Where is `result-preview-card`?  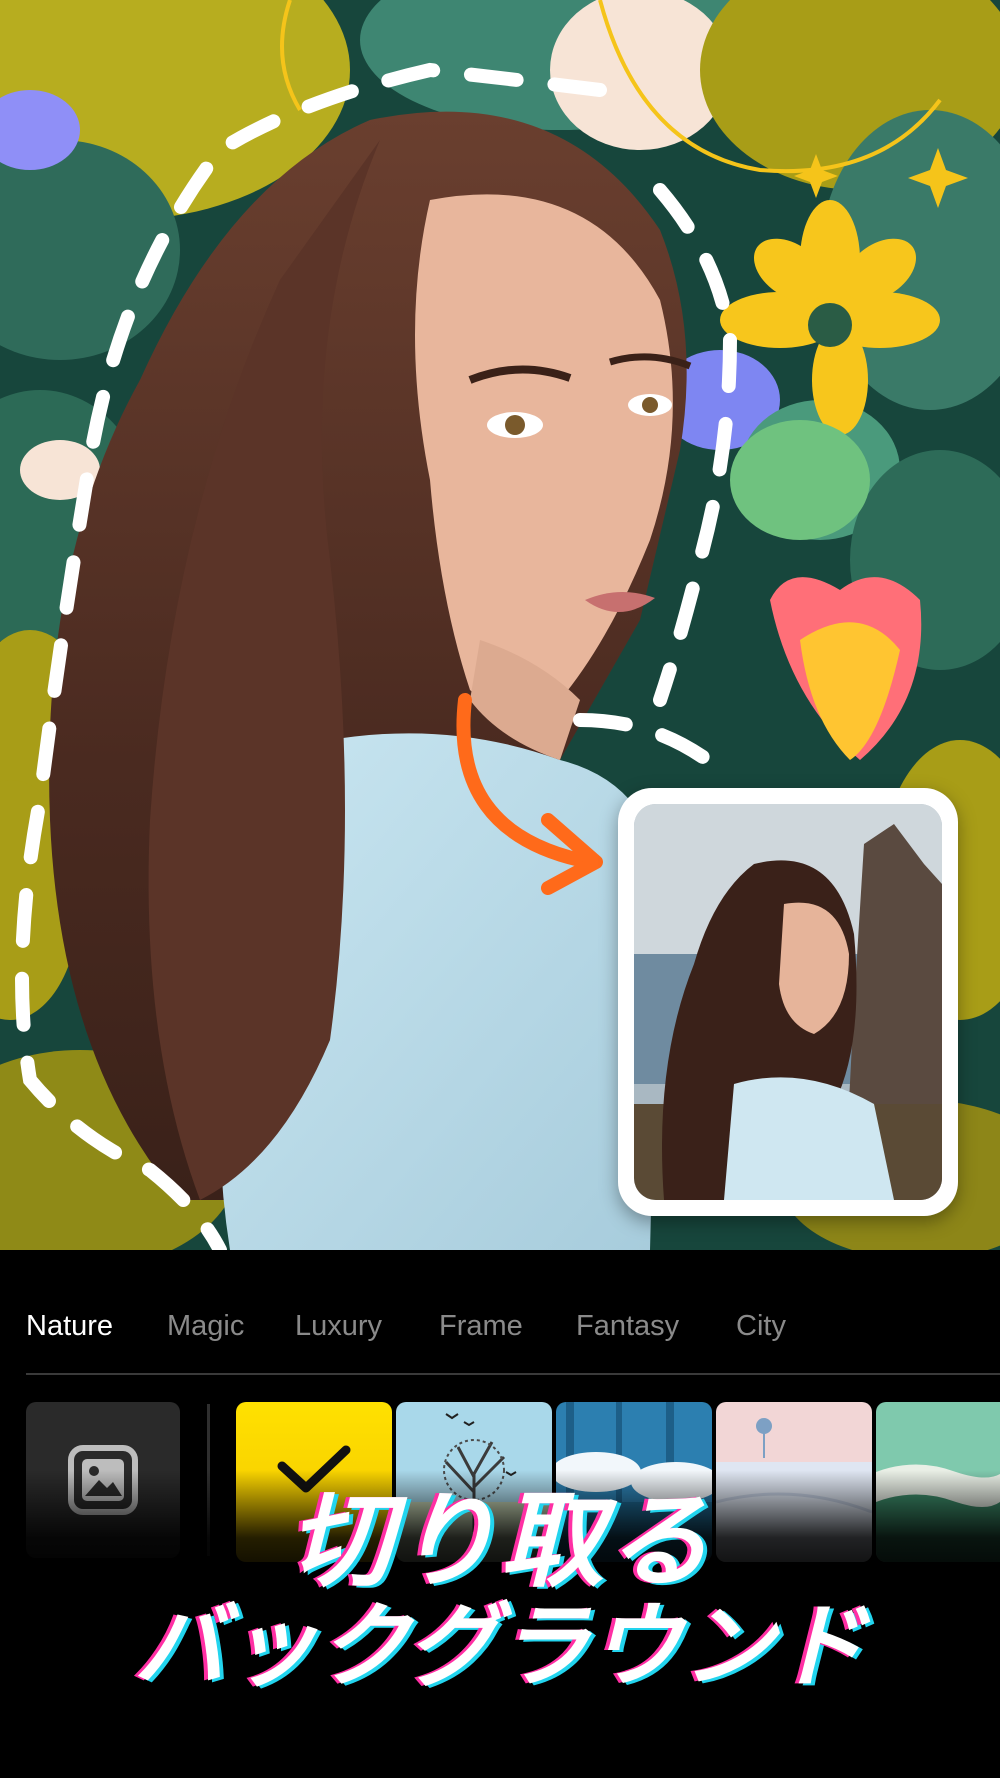
result-preview-card is located at coordinates (788, 1002).